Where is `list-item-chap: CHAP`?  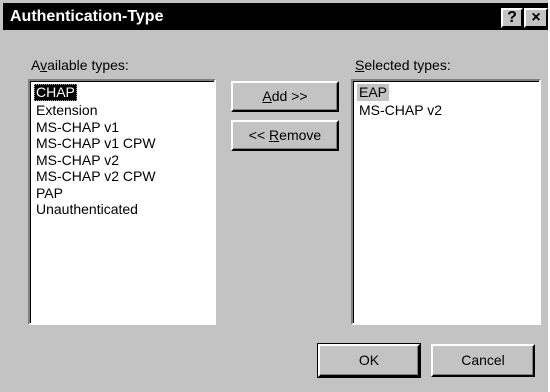 list-item-chap: CHAP is located at coordinates (55, 92).